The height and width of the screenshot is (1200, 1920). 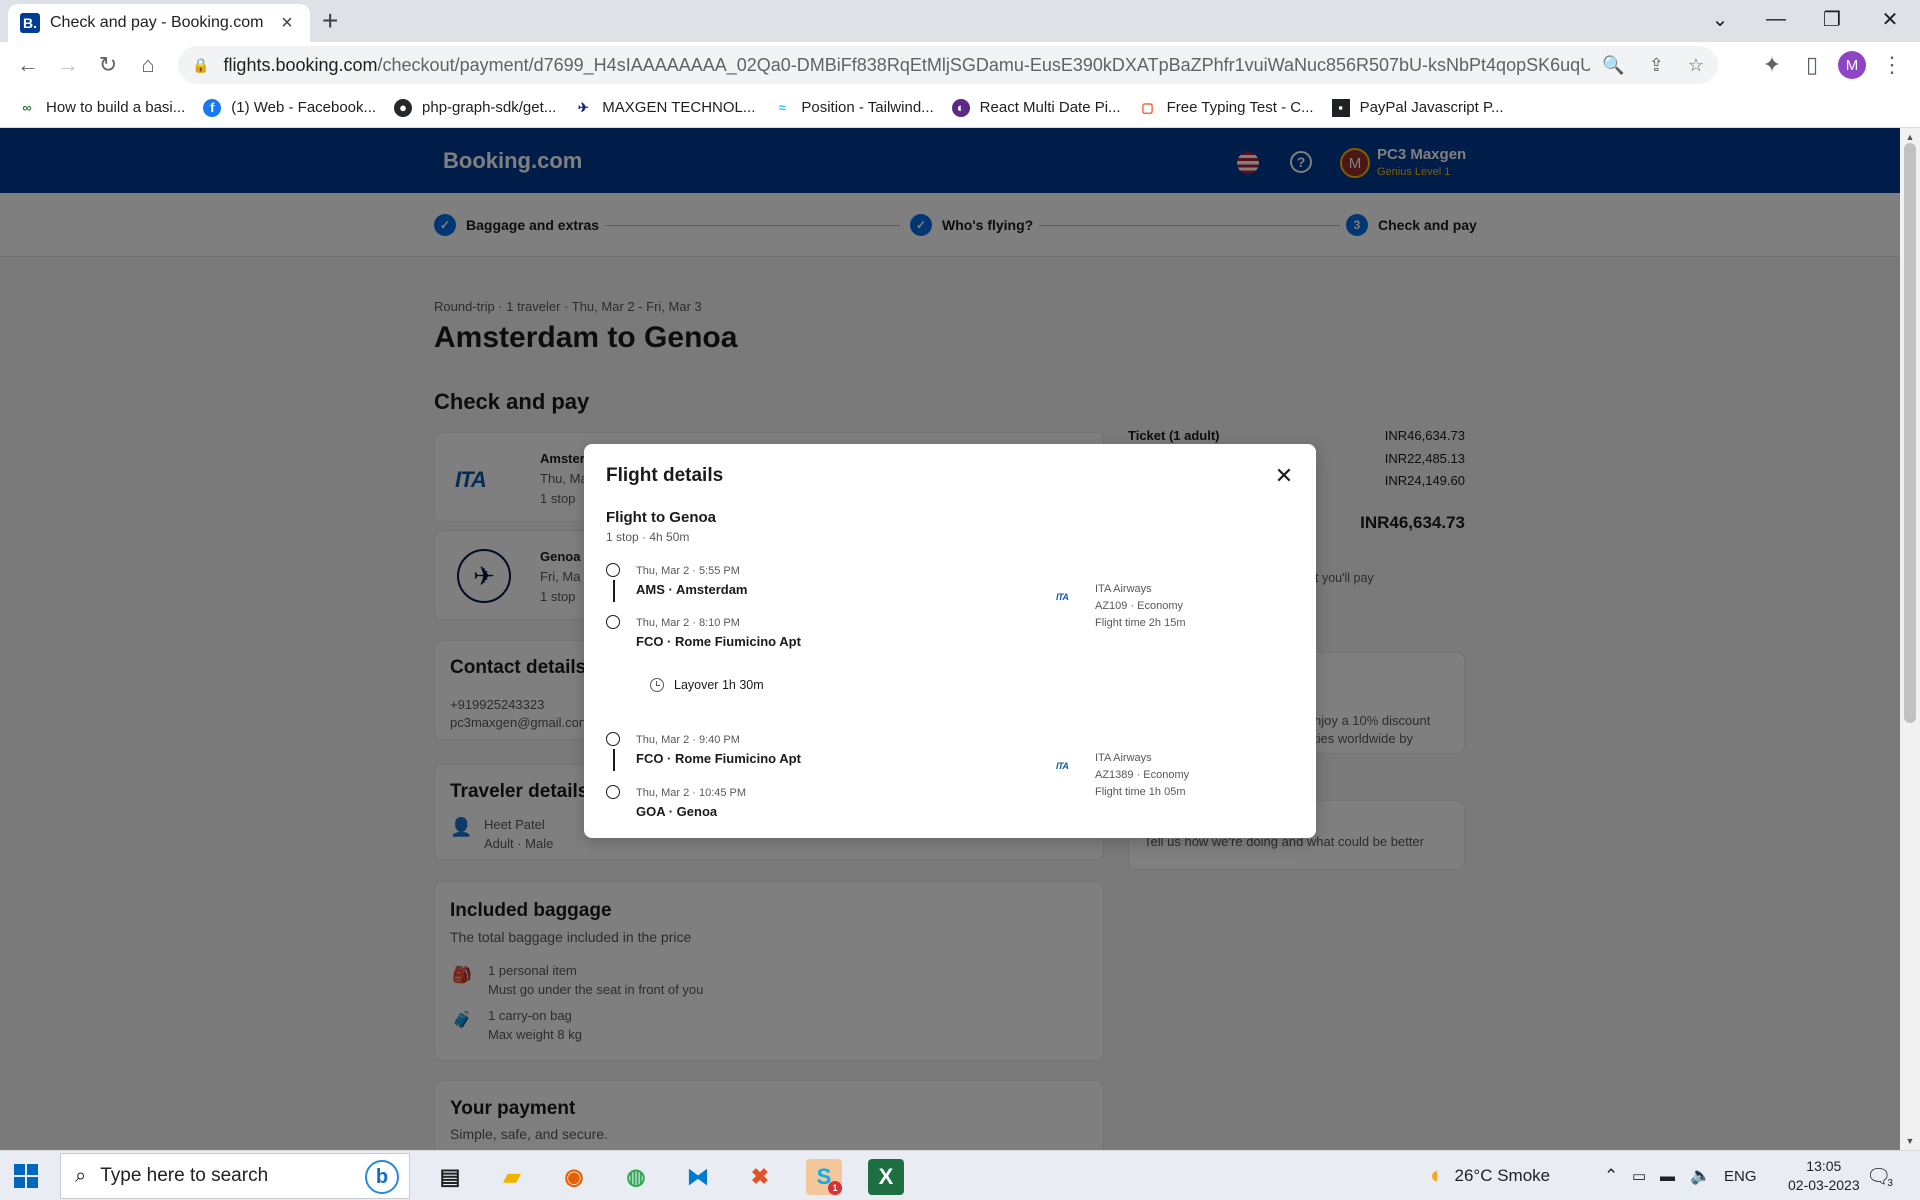 What do you see at coordinates (26, 1176) in the screenshot?
I see `windows-start-icon` at bounding box center [26, 1176].